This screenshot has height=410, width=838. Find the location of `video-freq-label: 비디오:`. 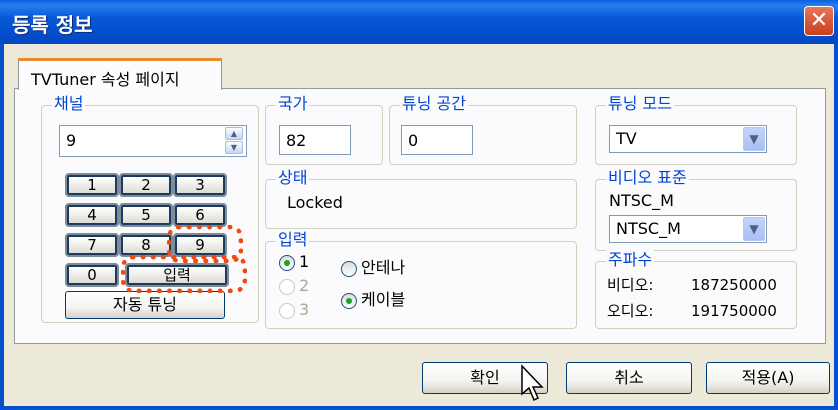

video-freq-label: 비디오: is located at coordinates (630, 285).